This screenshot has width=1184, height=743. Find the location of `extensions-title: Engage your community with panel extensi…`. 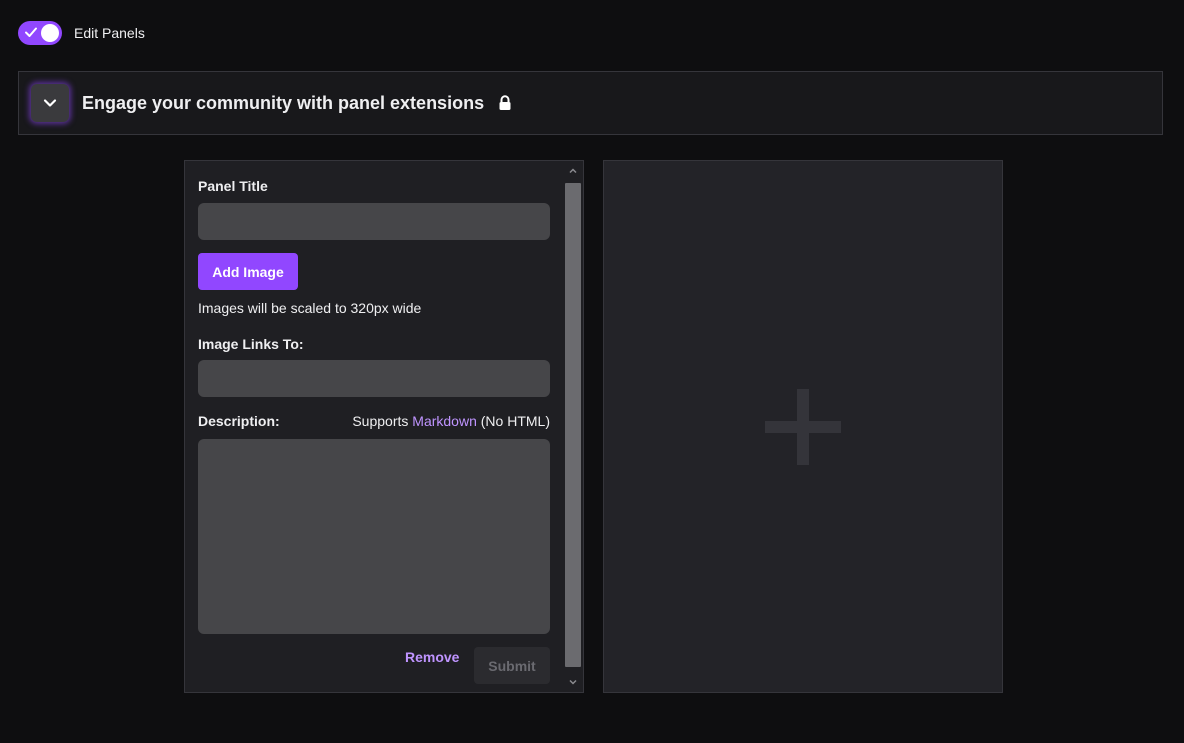

extensions-title: Engage your community with panel extensi… is located at coordinates (283, 102).